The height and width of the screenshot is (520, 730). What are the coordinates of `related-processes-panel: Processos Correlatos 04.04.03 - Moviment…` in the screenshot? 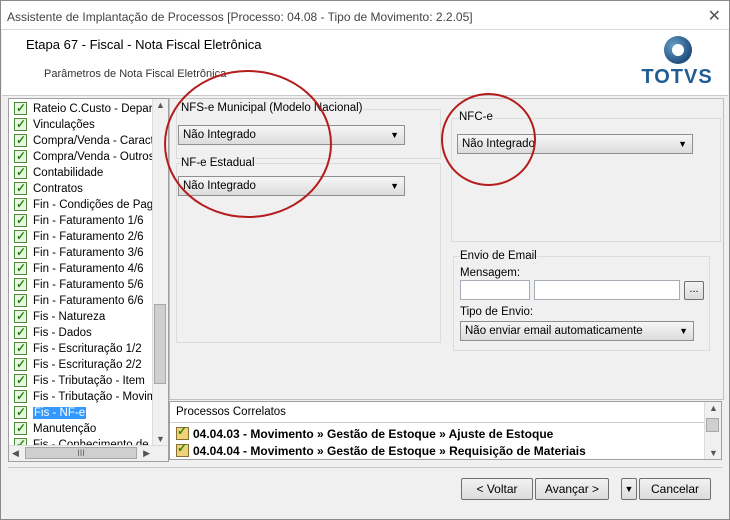 It's located at (445, 430).